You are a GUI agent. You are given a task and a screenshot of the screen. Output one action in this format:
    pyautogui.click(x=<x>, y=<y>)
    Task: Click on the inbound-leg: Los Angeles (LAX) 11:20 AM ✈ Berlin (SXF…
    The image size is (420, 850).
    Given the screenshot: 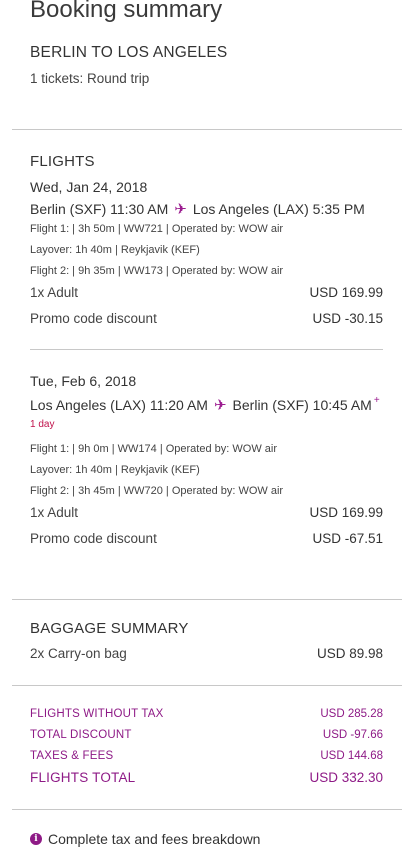 What is the action you would take?
    pyautogui.click(x=205, y=404)
    